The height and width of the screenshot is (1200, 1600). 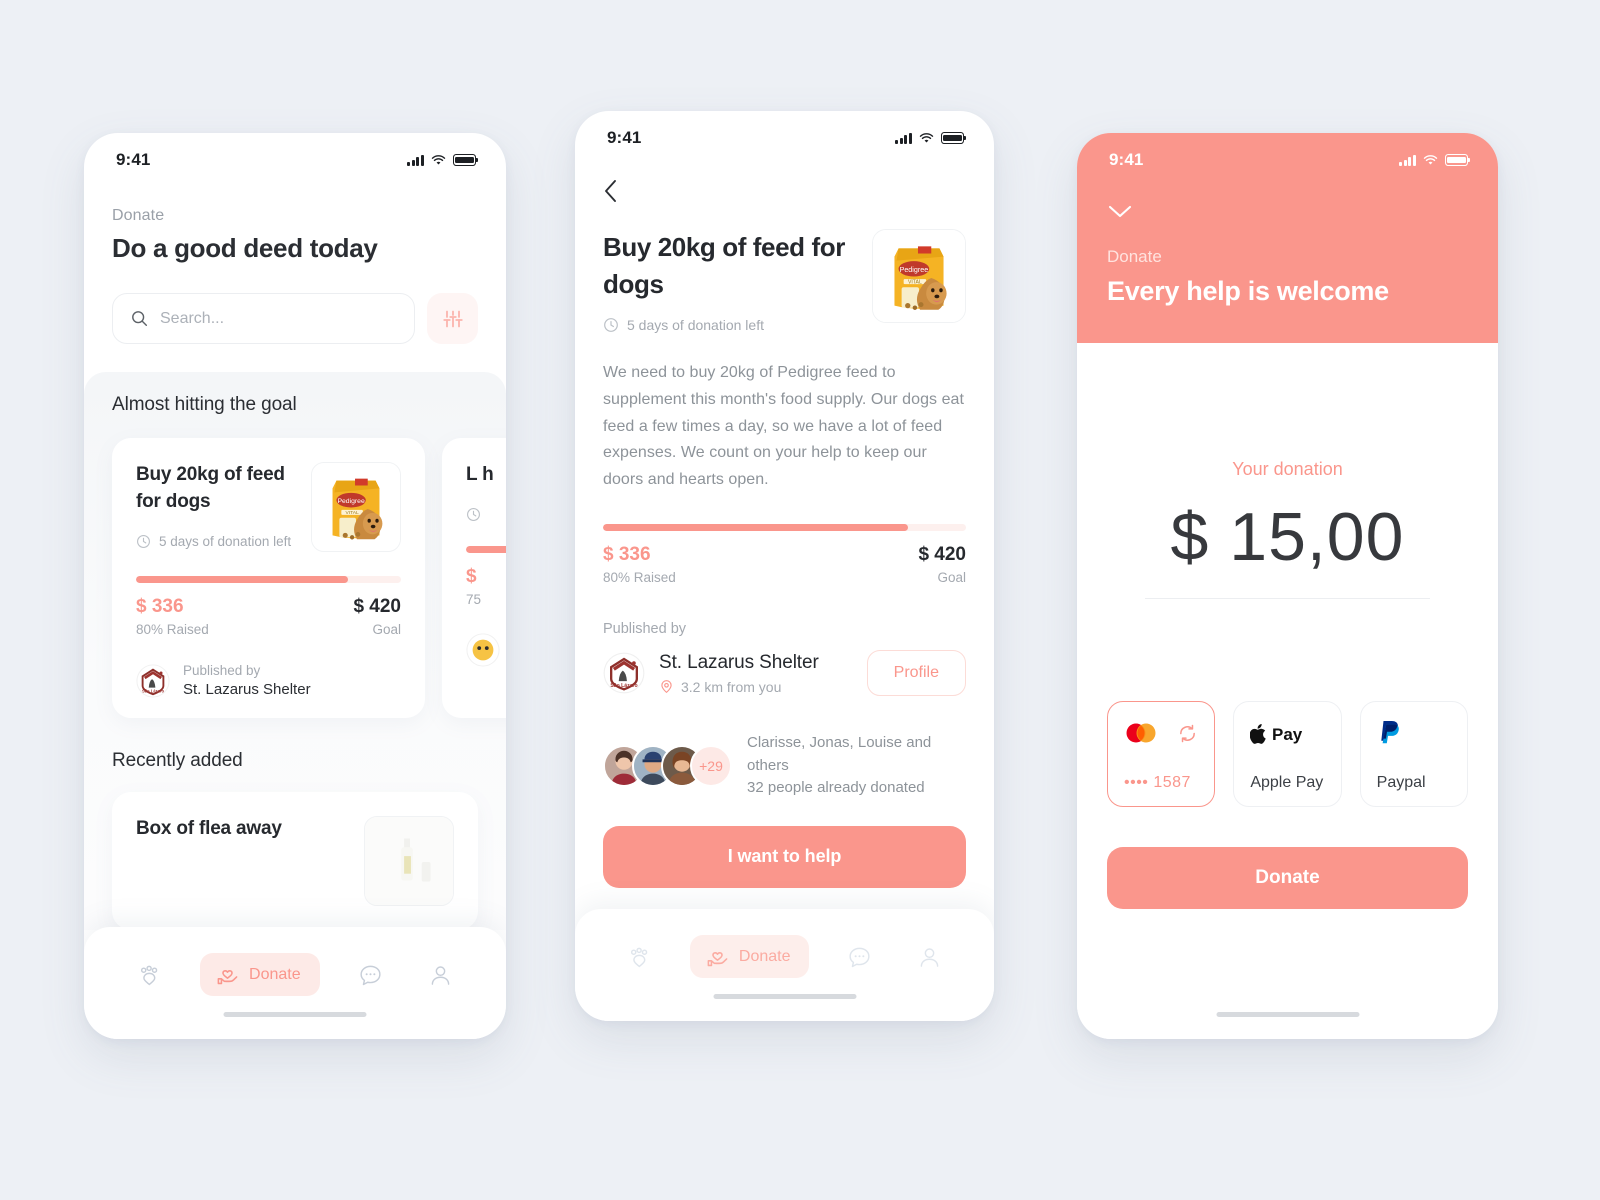 What do you see at coordinates (1287, 878) in the screenshot?
I see `donate-button: Donate` at bounding box center [1287, 878].